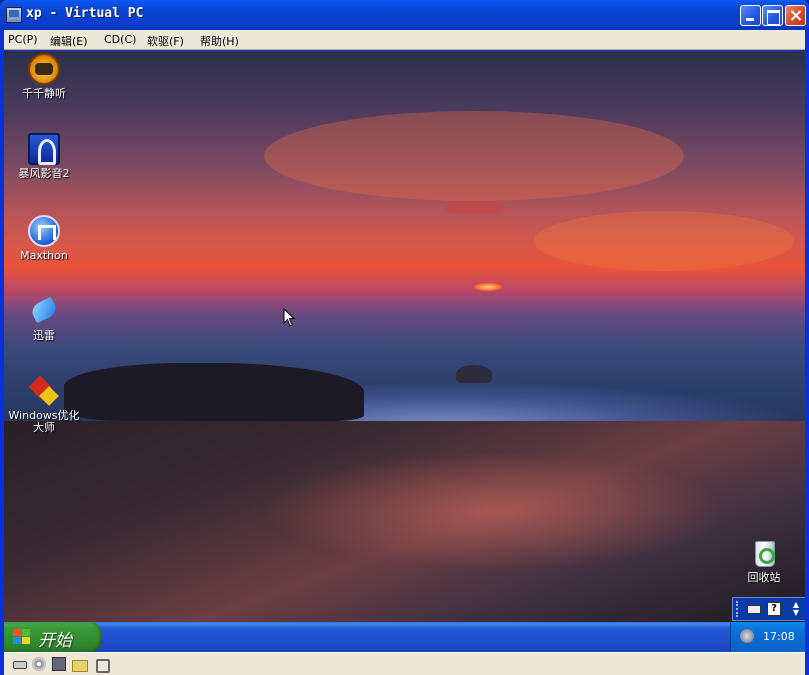  I want to click on cd-drive-icon, so click(39, 664).